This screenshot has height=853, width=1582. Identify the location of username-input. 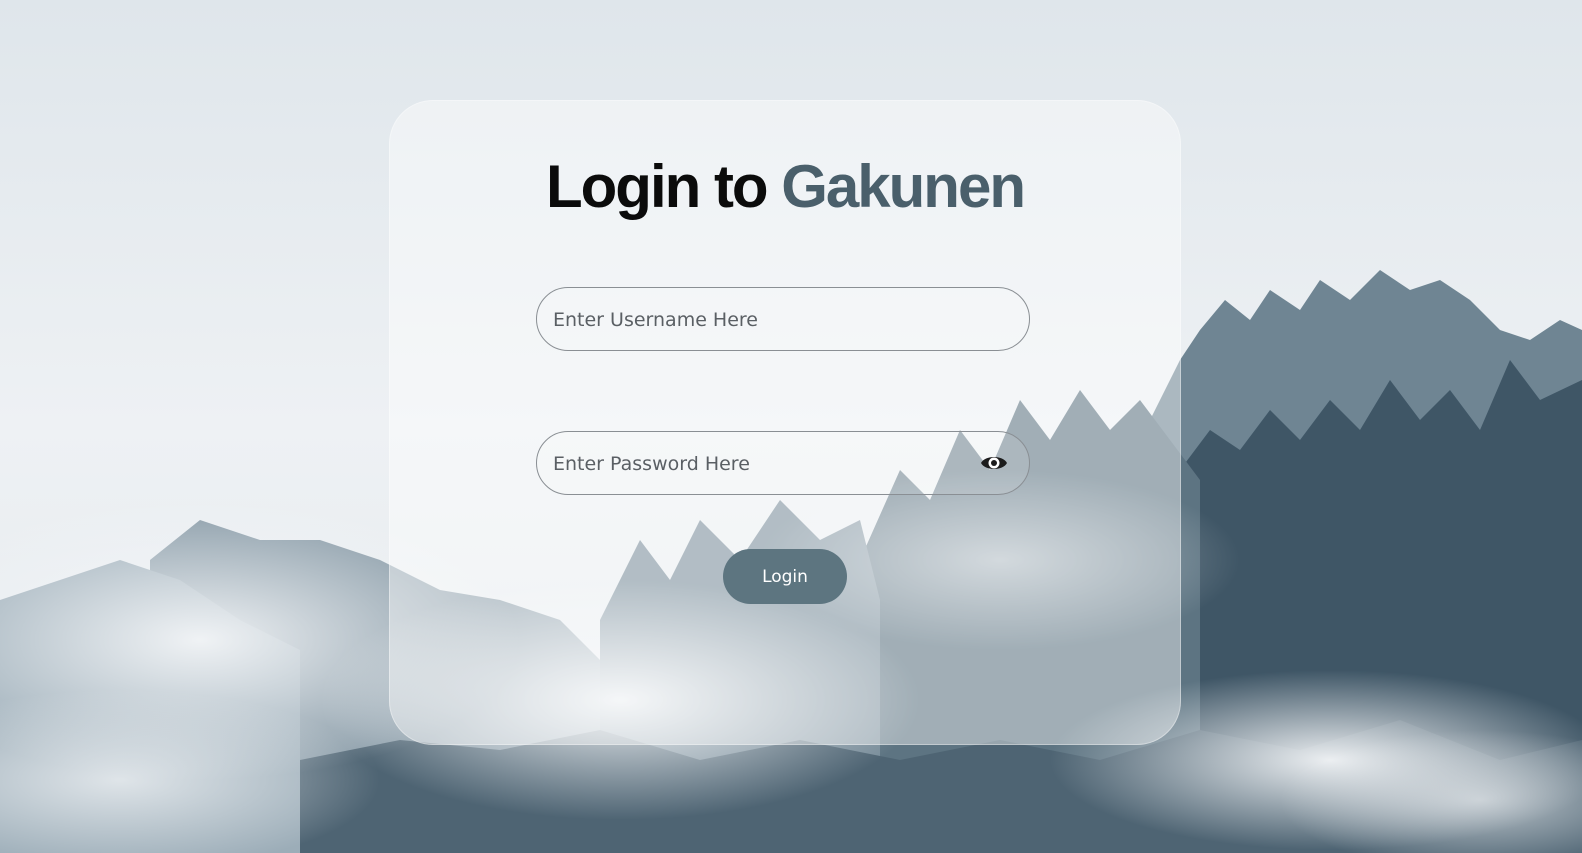
(763, 319).